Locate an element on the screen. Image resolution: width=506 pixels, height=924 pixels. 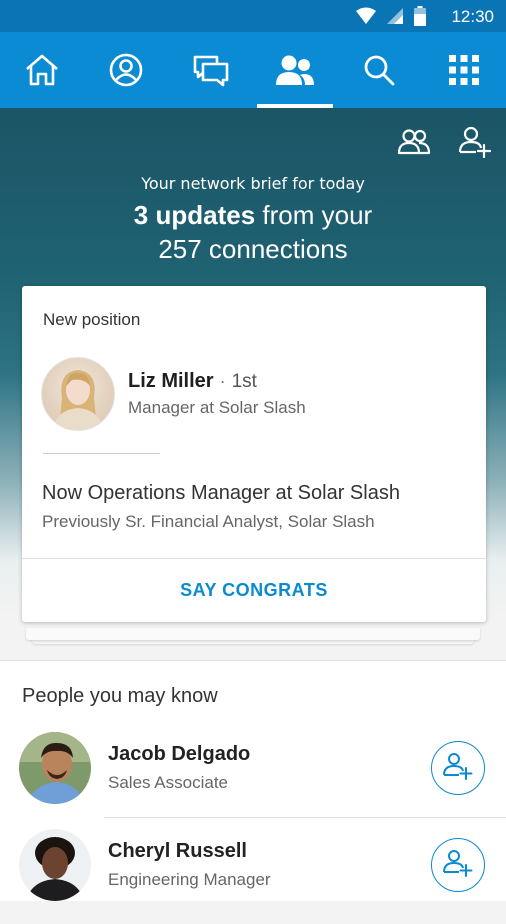
member-name-row: Liz Miller · 1st is located at coordinates (192, 381).